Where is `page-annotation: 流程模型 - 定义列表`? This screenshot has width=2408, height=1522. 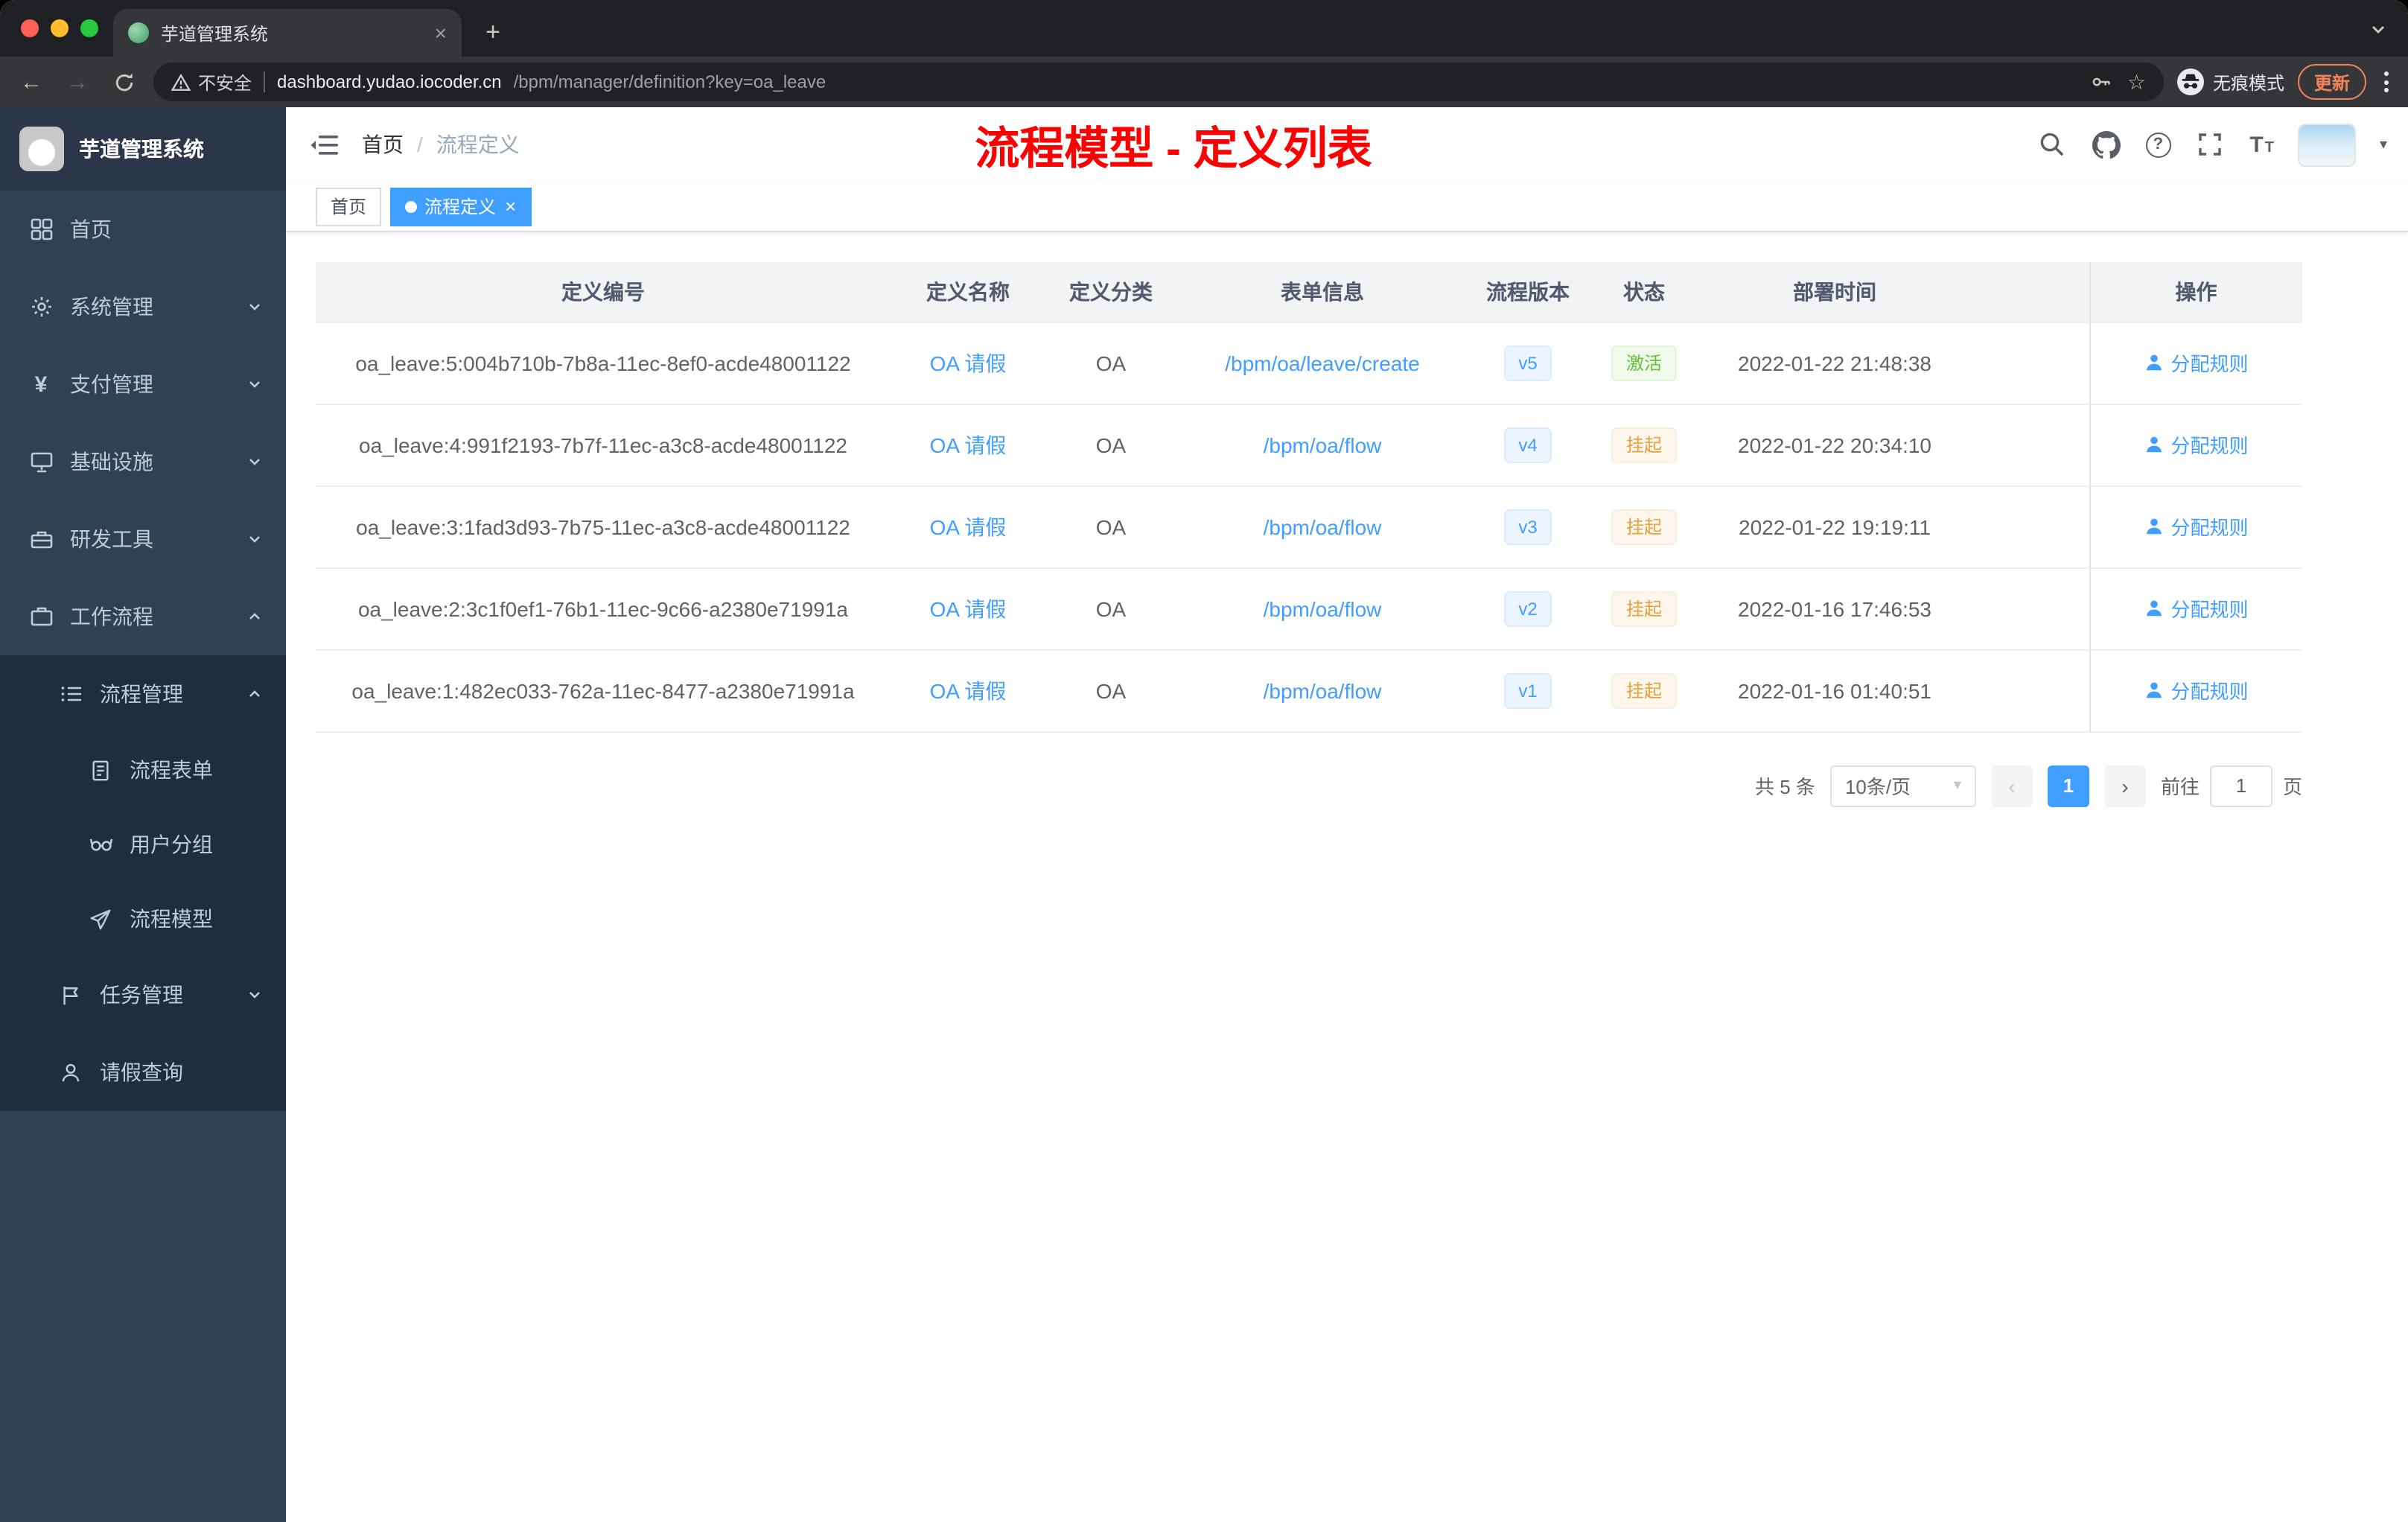 page-annotation: 流程模型 - 定义列表 is located at coordinates (1173, 149).